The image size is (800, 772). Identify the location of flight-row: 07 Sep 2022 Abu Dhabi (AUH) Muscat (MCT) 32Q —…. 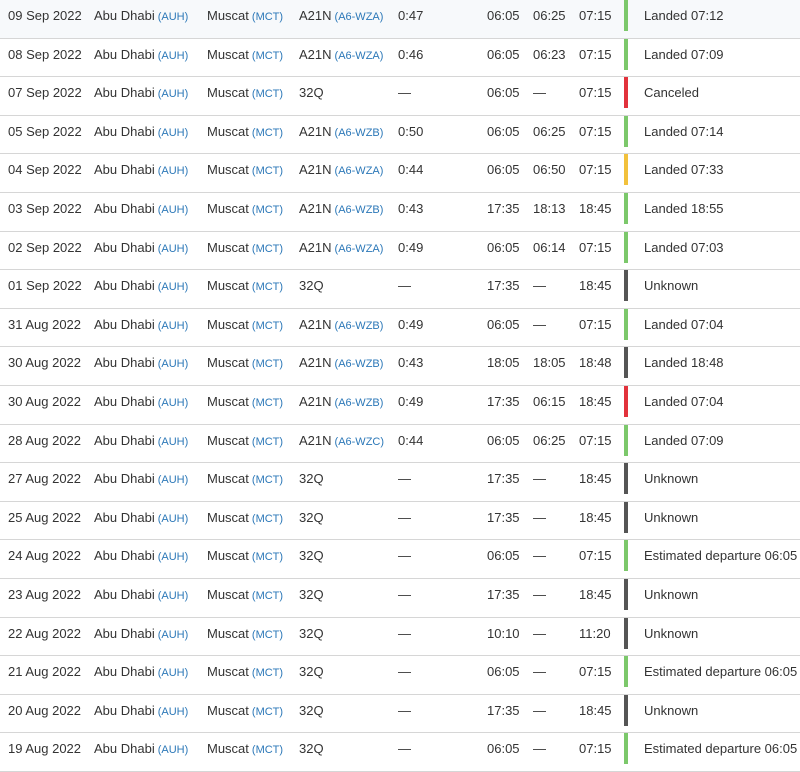
(400, 96).